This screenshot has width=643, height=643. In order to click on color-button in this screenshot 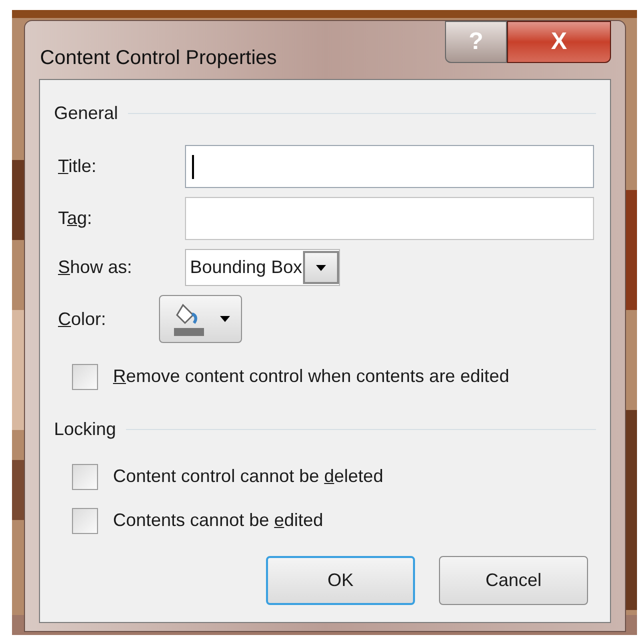, I will do `click(200, 319)`.